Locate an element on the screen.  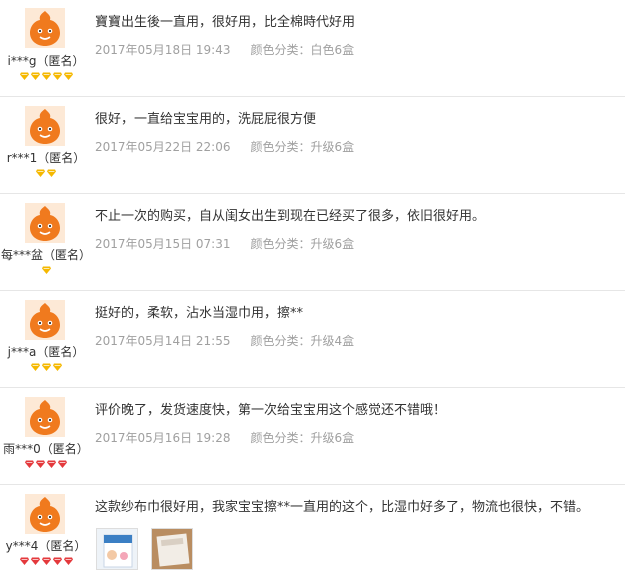
review-text: 很好，一直给宝宝用的，洗屁屁很方便 is located at coordinates (206, 119).